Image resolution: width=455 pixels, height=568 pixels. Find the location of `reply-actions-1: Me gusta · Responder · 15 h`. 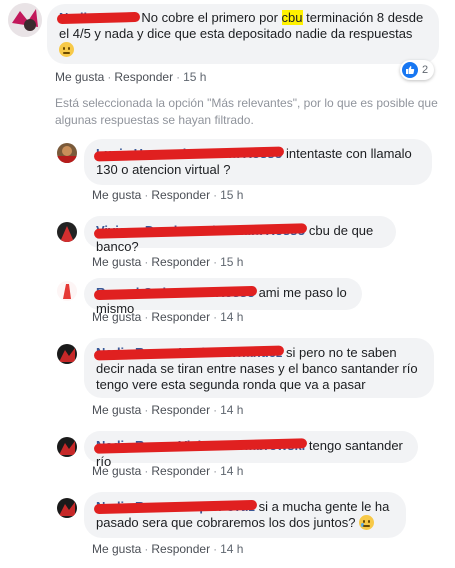

reply-actions-1: Me gusta · Responder · 15 h is located at coordinates (168, 195).